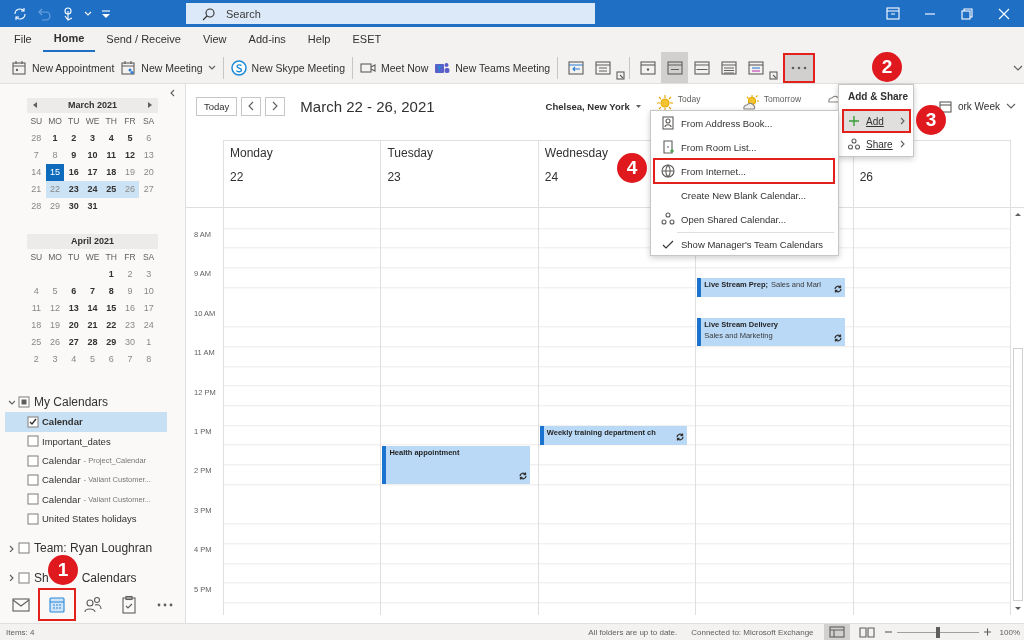 Image resolution: width=1024 pixels, height=640 pixels. What do you see at coordinates (148, 325) in the screenshot?
I see `date-cell: 24` at bounding box center [148, 325].